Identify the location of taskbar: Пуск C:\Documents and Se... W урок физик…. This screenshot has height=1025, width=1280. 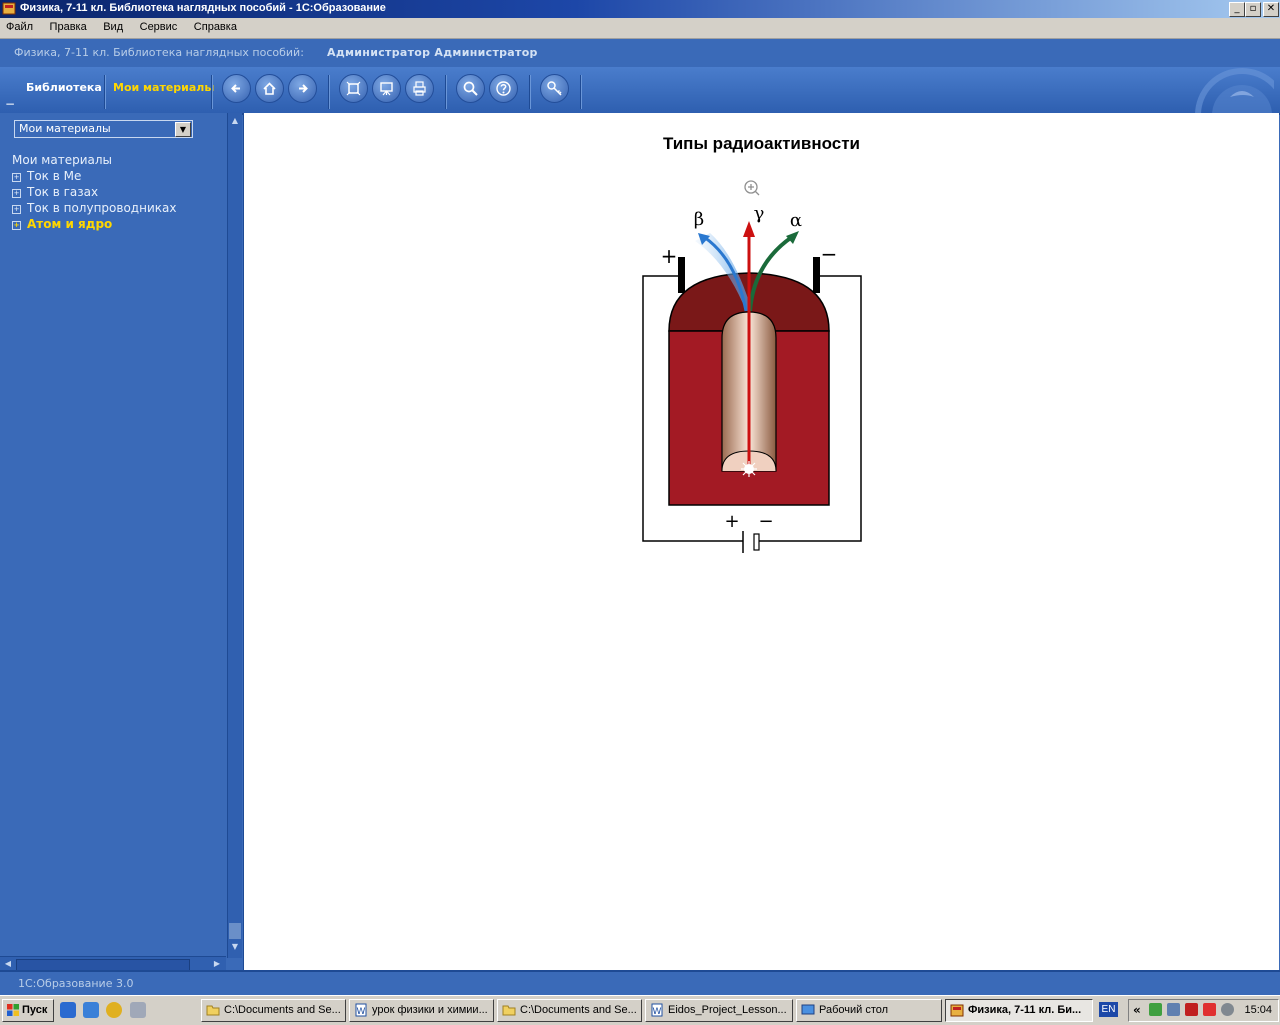
(640, 1010).